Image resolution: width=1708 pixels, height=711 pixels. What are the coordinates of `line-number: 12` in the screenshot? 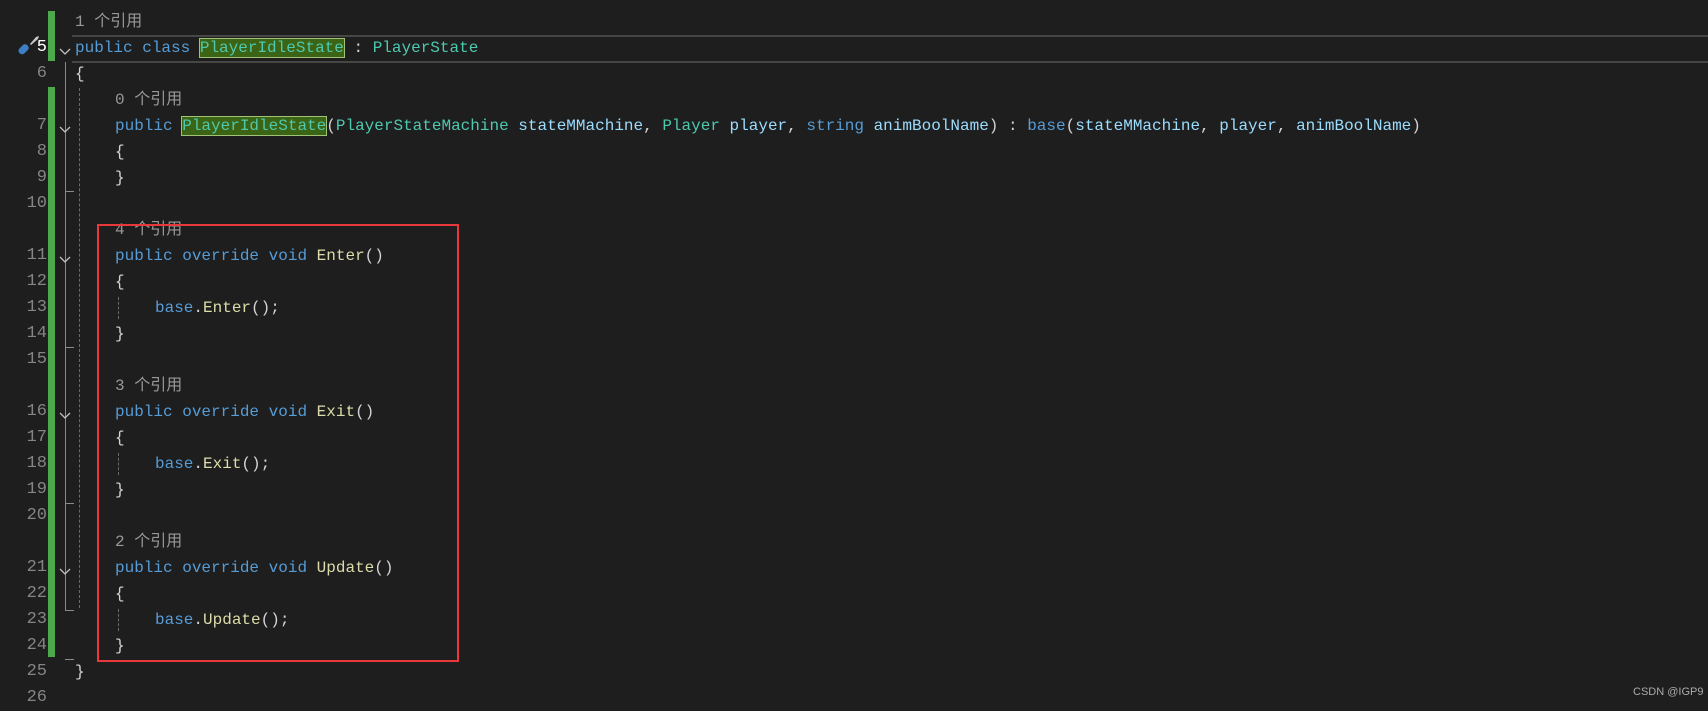 It's located at (36, 281).